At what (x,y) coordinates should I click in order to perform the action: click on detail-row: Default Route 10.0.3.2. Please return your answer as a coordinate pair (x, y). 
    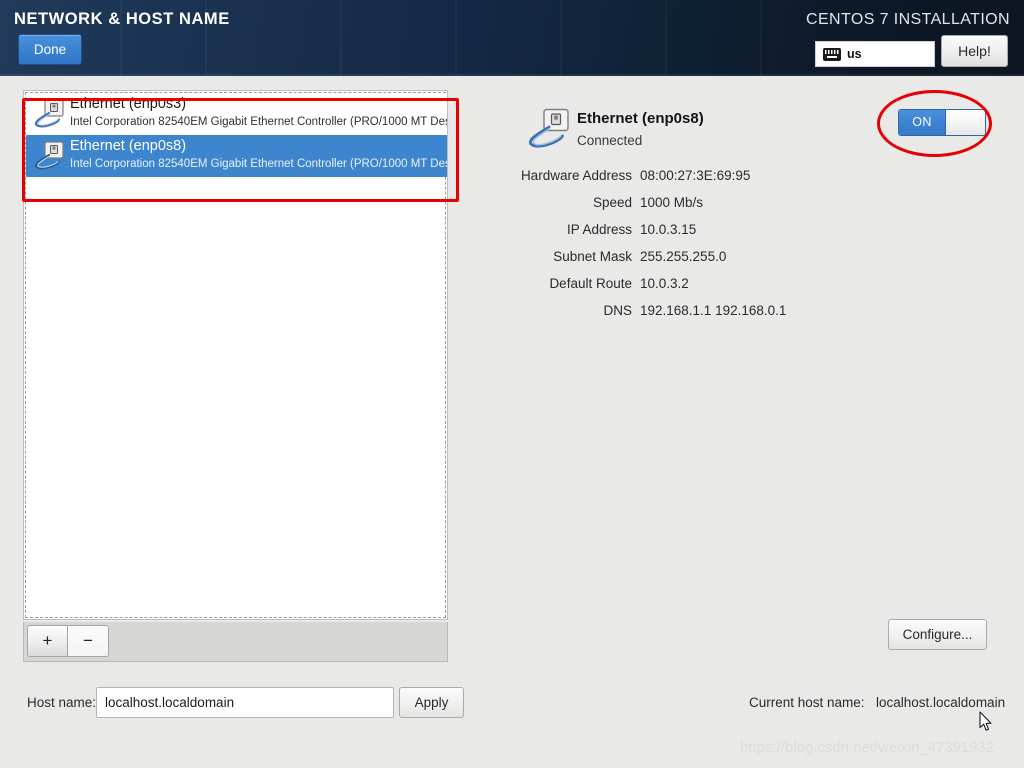
    Looking at the image, I should click on (732, 287).